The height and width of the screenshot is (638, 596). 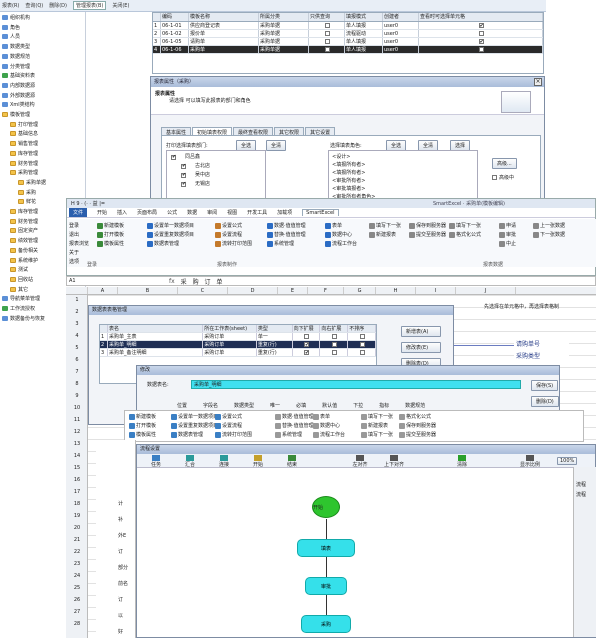 What do you see at coordinates (148, 290) in the screenshot?
I see `column-header: B` at bounding box center [148, 290].